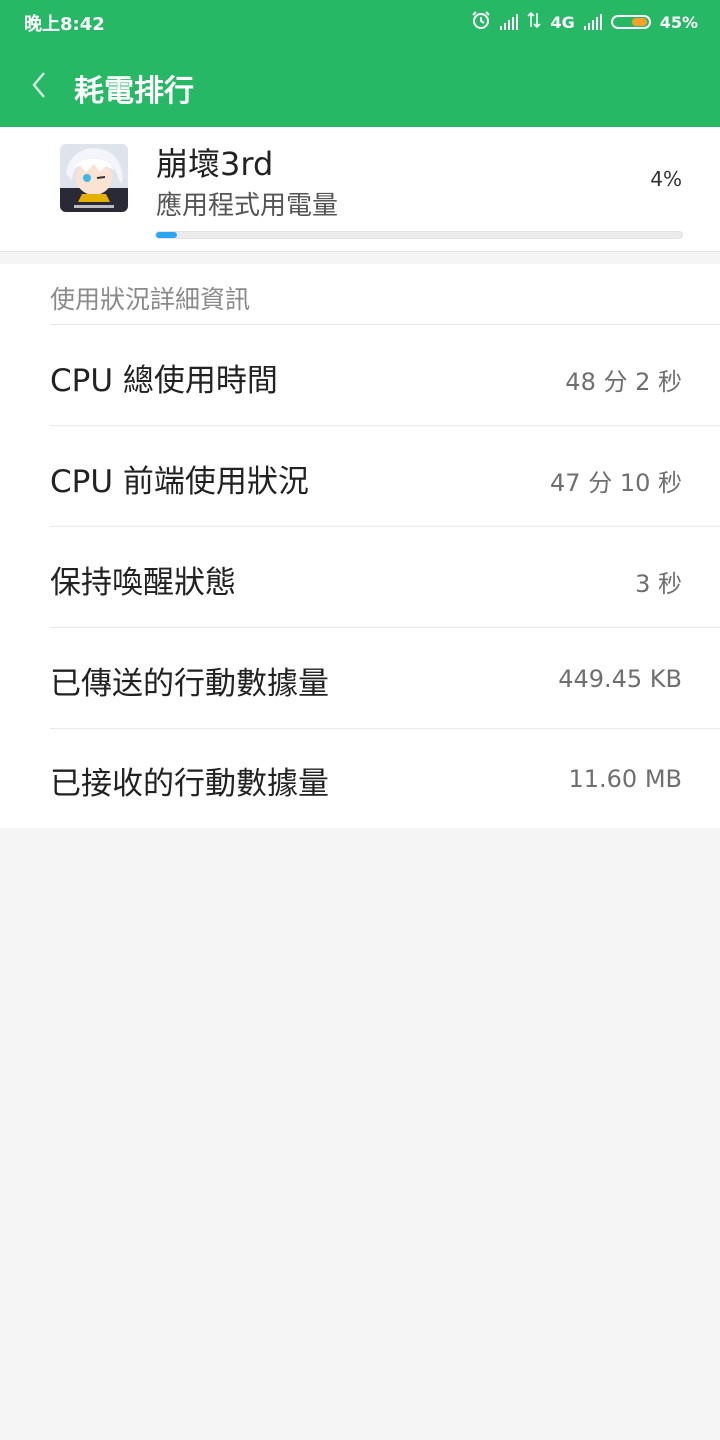  Describe the element at coordinates (385, 375) in the screenshot. I see `detail-row-cpu-total: CPU 總使用時間 48 分 2 秒` at that location.